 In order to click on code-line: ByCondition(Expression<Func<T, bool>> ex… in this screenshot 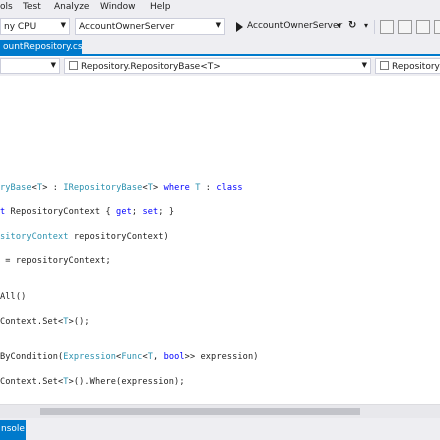, I will do `click(129, 357)`.